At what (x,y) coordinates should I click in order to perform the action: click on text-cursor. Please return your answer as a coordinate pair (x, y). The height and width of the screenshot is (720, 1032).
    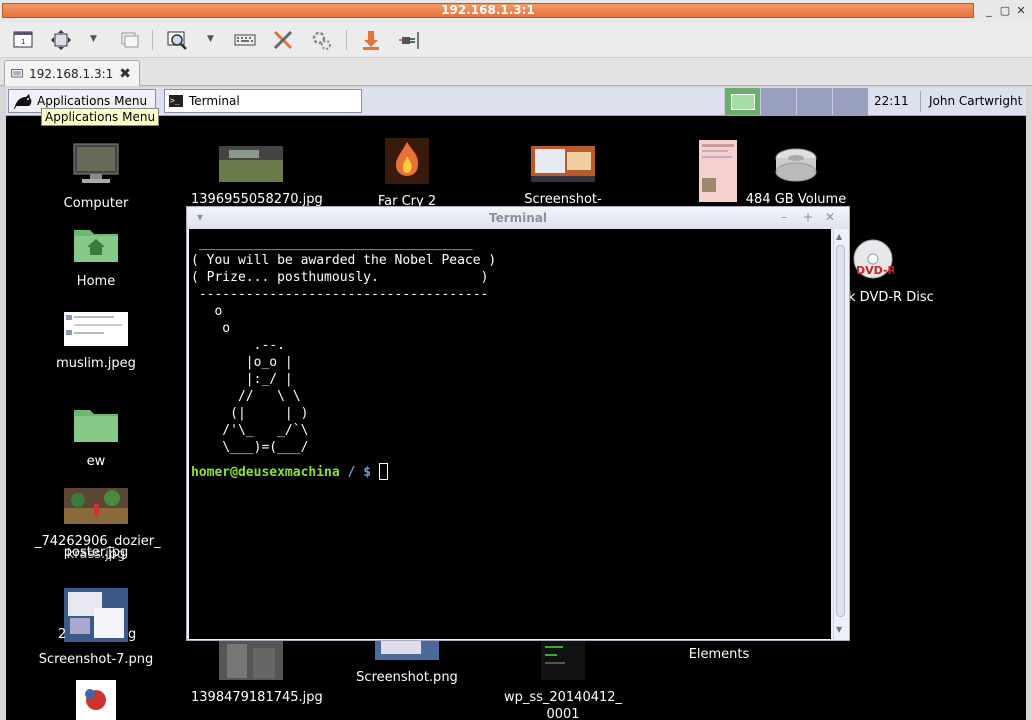
    Looking at the image, I should click on (383, 471).